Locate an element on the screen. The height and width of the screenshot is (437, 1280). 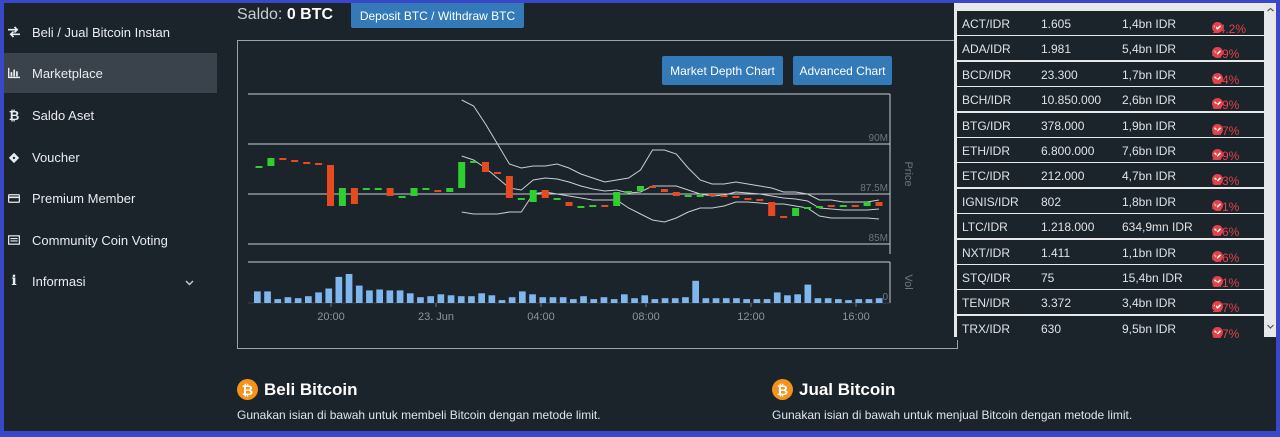
change-value: 6.4% is located at coordinates (1226, 79).